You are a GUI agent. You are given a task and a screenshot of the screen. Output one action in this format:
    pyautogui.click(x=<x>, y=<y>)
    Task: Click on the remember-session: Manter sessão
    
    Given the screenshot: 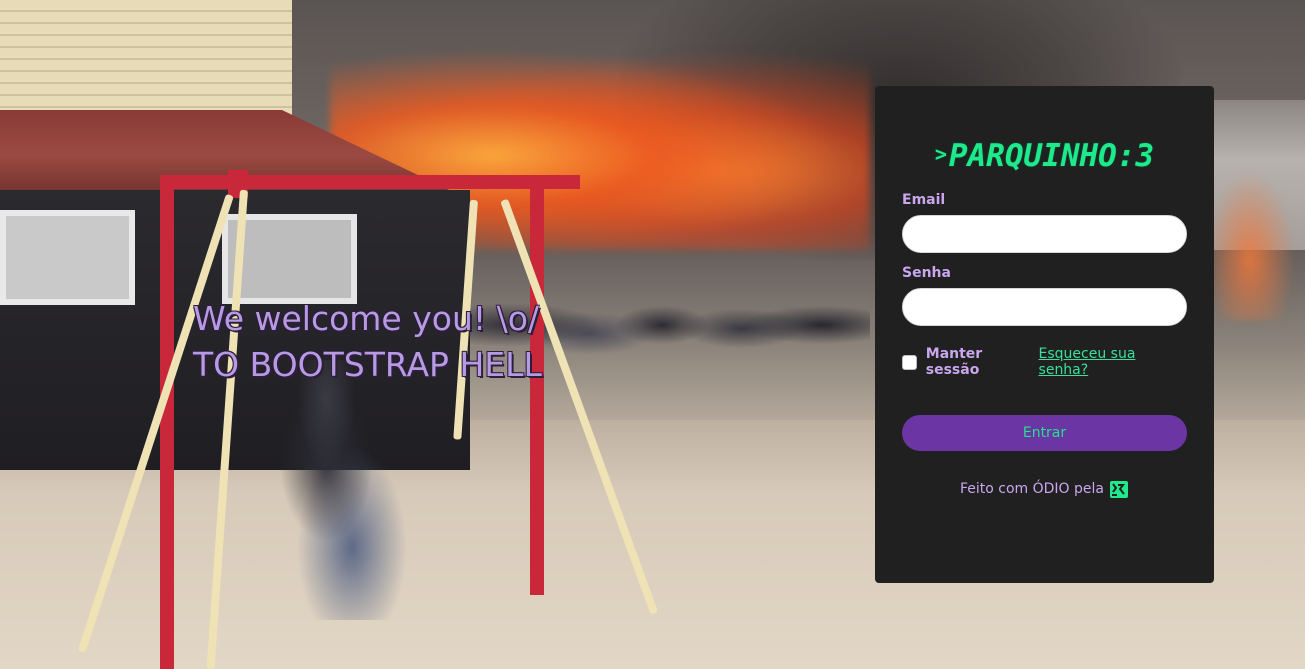 What is the action you would take?
    pyautogui.click(x=970, y=362)
    